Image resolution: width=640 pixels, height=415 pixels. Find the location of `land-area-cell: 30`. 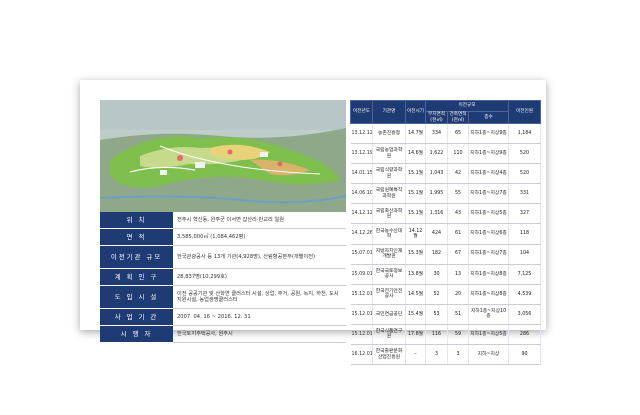

land-area-cell: 30 is located at coordinates (436, 274).